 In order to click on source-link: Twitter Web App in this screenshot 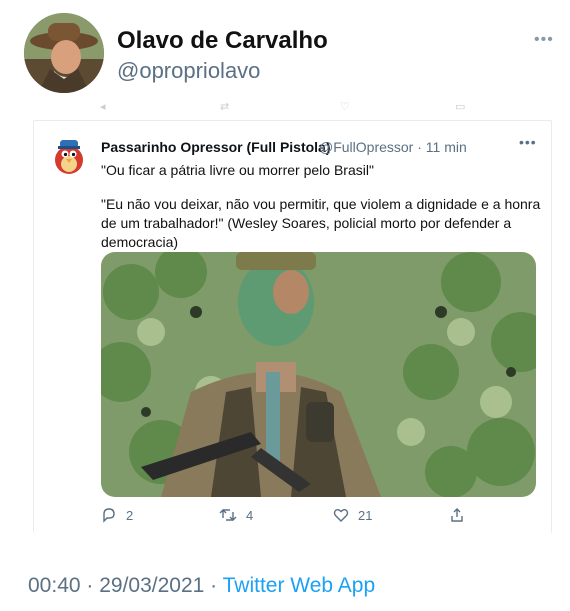, I will do `click(299, 585)`.